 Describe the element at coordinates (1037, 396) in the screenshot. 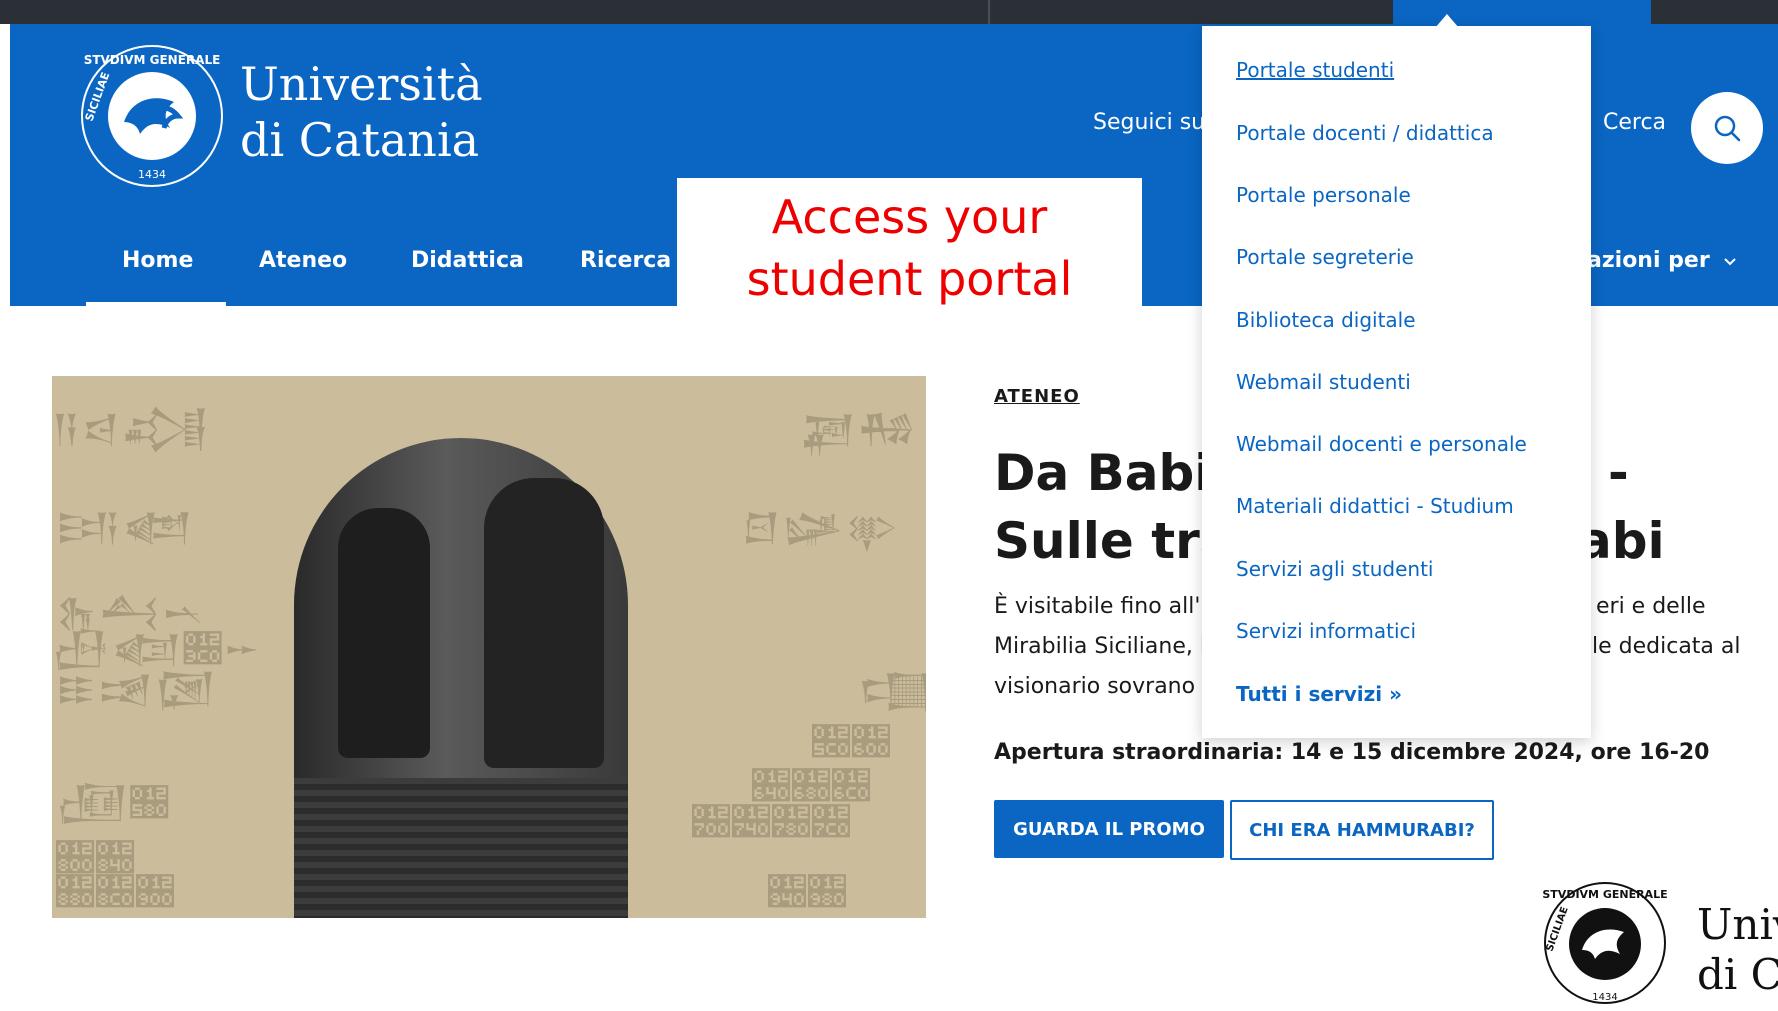

I see `article-category: ATENEO` at that location.